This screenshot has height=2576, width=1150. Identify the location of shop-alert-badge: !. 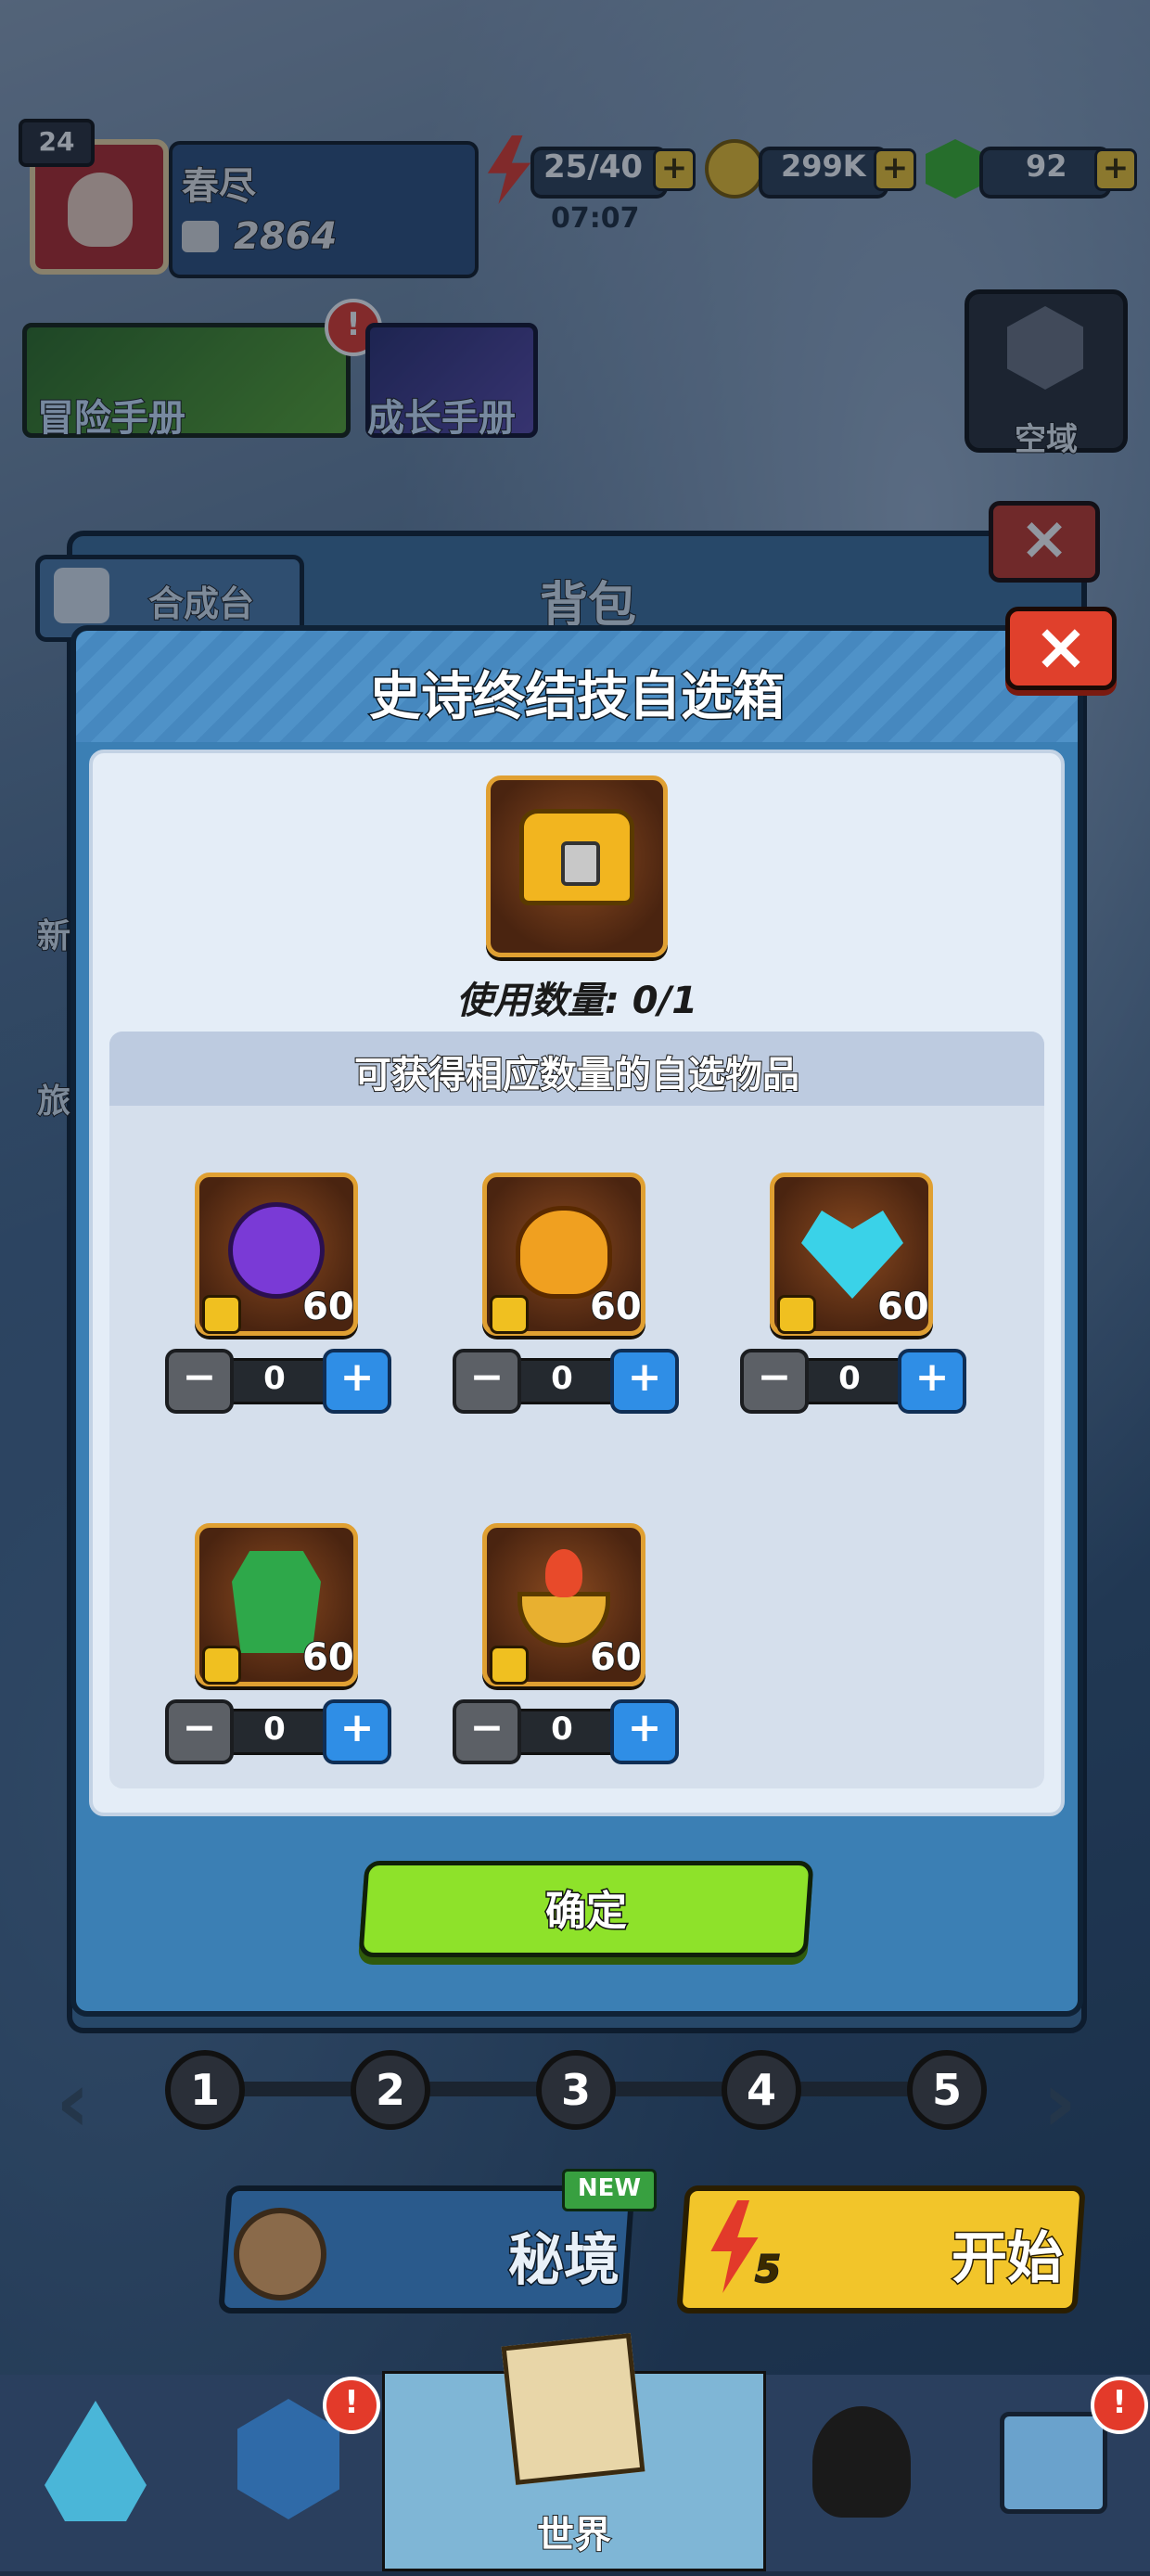
(1119, 2405).